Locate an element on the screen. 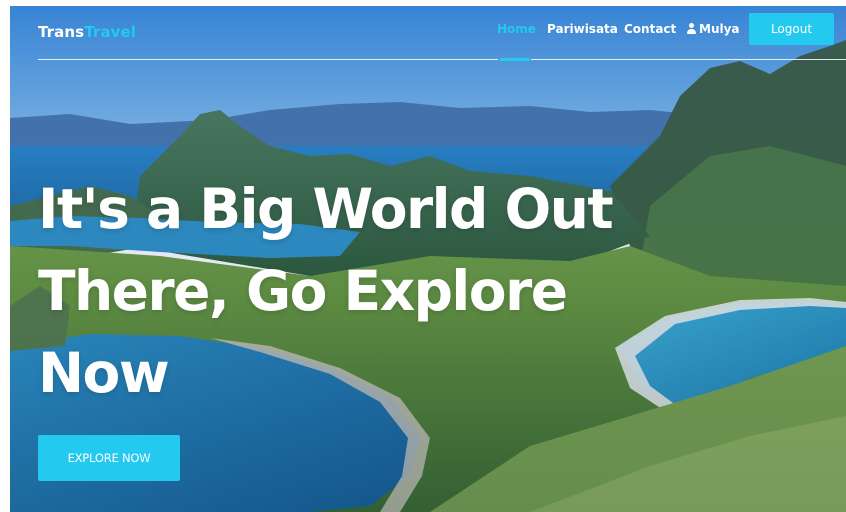  explore-now-button: EXPLORE NOW is located at coordinates (109, 458).